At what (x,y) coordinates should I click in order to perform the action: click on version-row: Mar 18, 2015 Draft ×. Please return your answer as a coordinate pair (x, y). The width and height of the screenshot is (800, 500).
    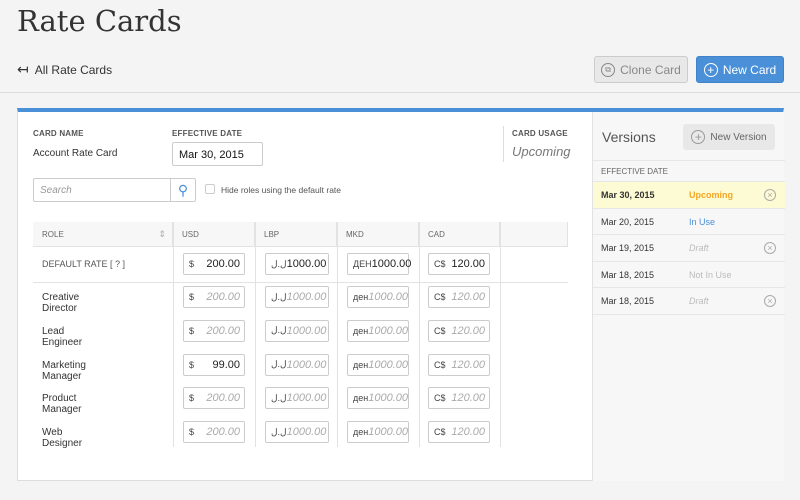
    Looking at the image, I should click on (689, 300).